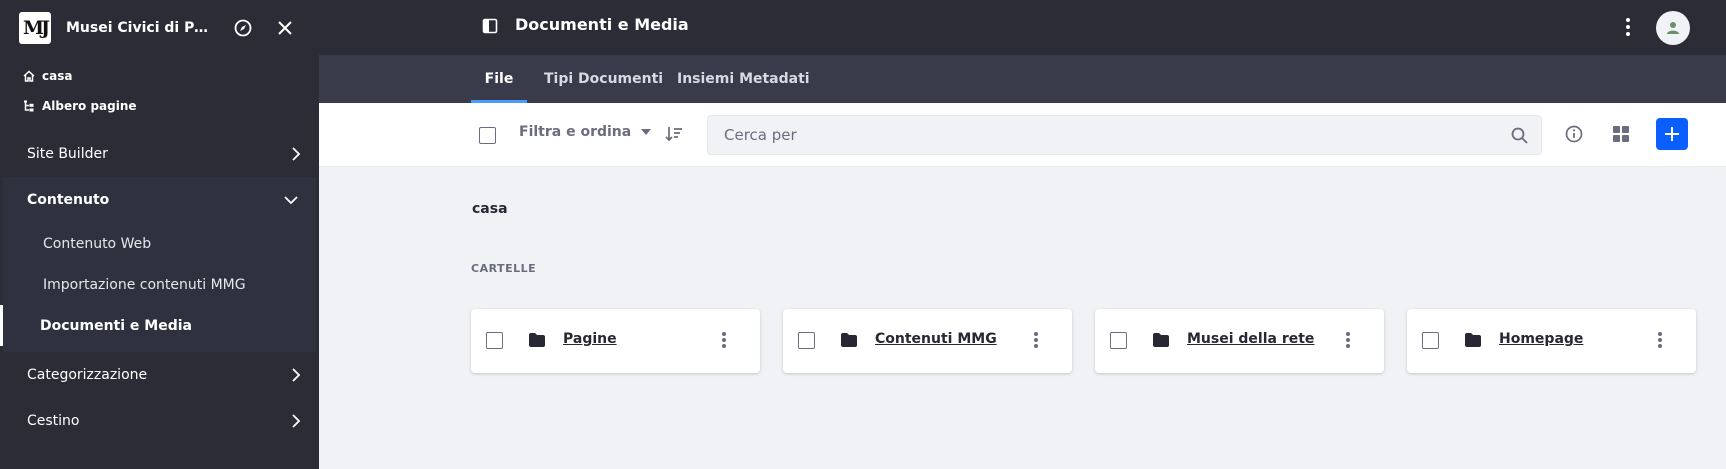  I want to click on tab-tipi-documenti: Tipi Documenti, so click(603, 79).